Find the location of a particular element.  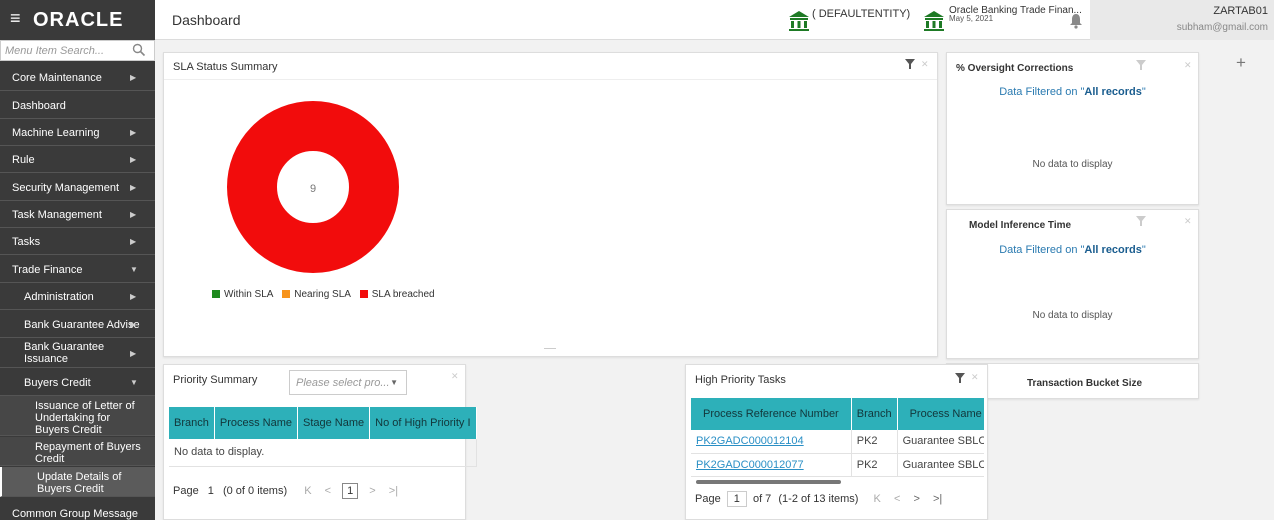

panel-title: Transaction Bucket Size is located at coordinates (1085, 383).